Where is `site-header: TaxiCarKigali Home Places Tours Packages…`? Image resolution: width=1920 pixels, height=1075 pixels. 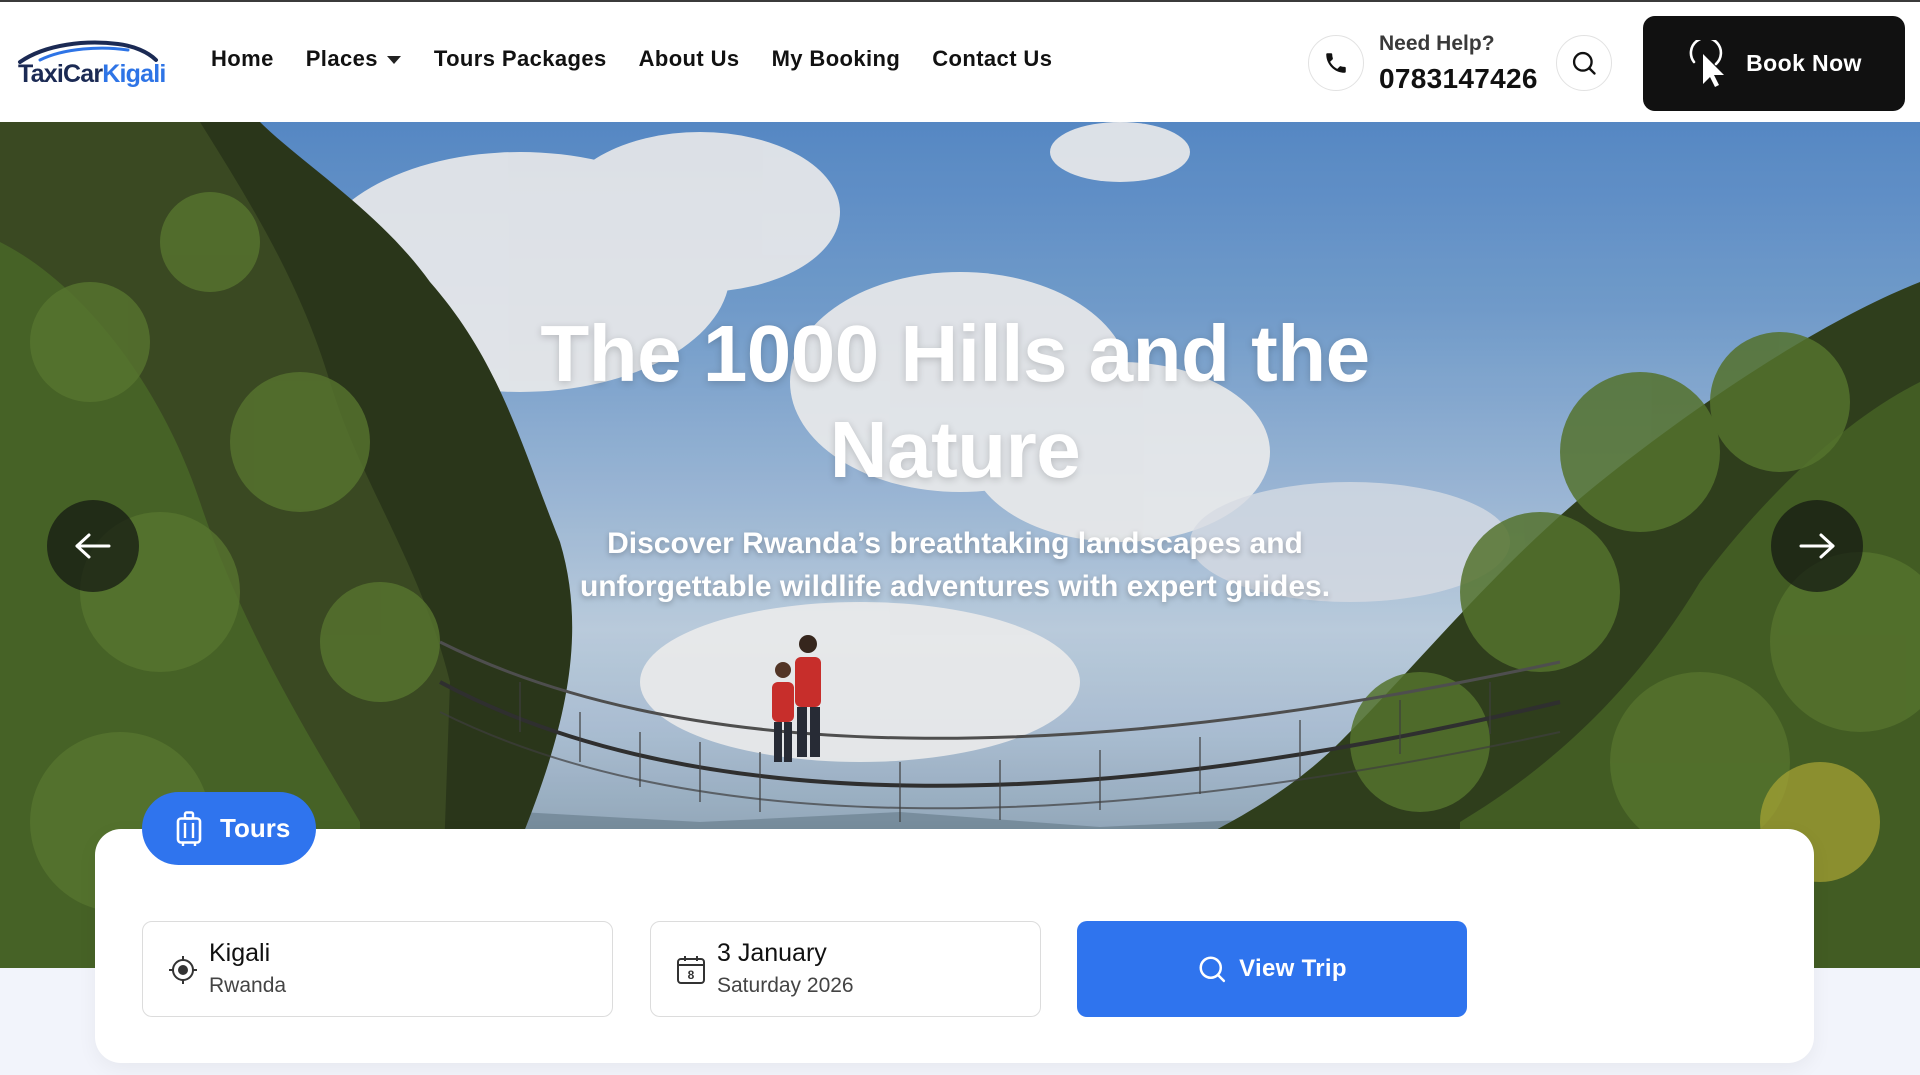 site-header: TaxiCarKigali Home Places Tours Packages… is located at coordinates (960, 61).